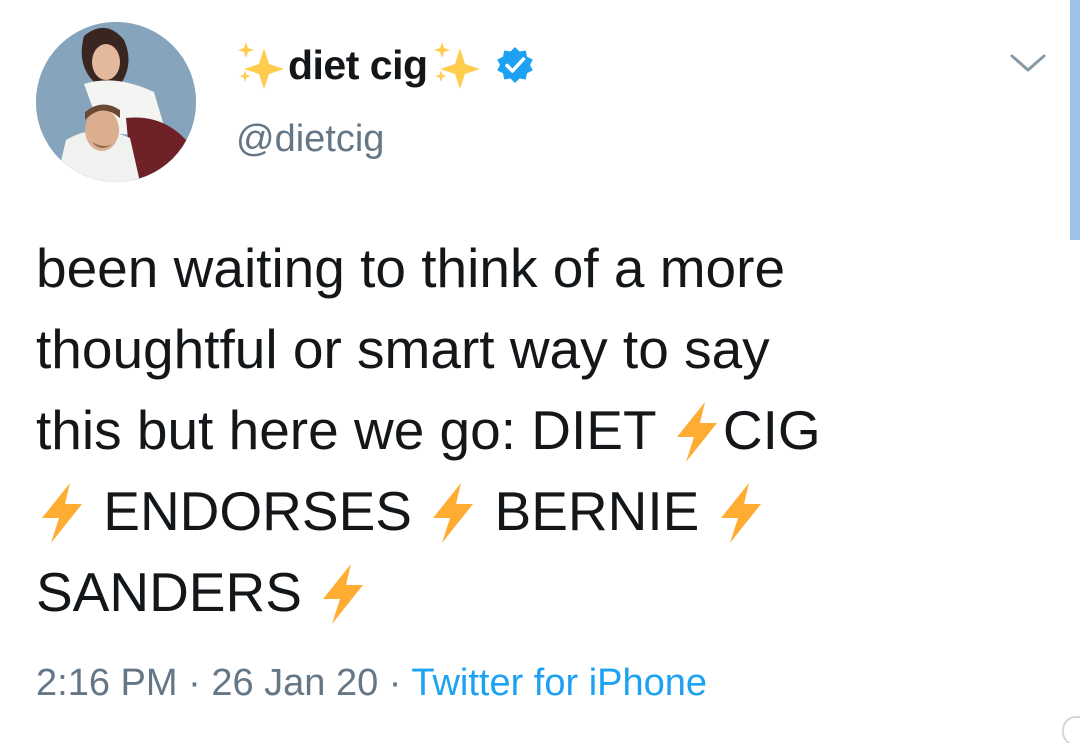 This screenshot has width=1080, height=743. I want to click on tweet-source-link: Twitter for iPhone, so click(559, 683).